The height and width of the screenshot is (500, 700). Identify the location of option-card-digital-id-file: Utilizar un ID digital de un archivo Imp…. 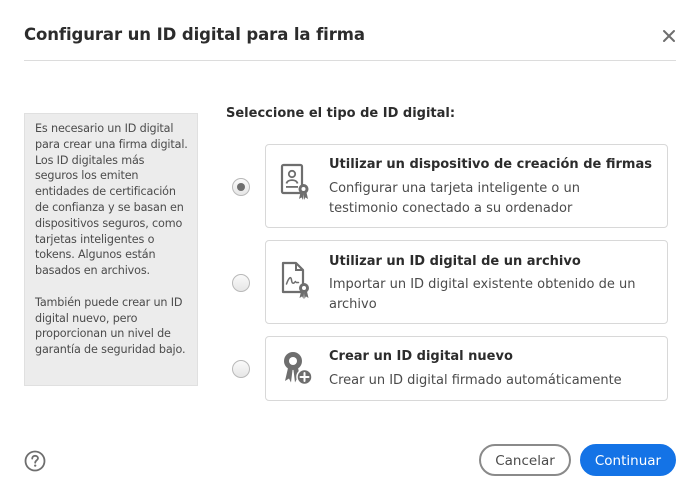
(466, 282).